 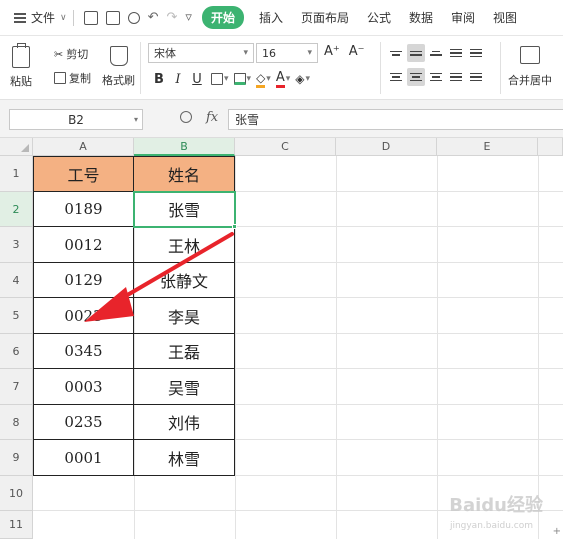 I want to click on tab-review: 审阅, so click(x=463, y=17).